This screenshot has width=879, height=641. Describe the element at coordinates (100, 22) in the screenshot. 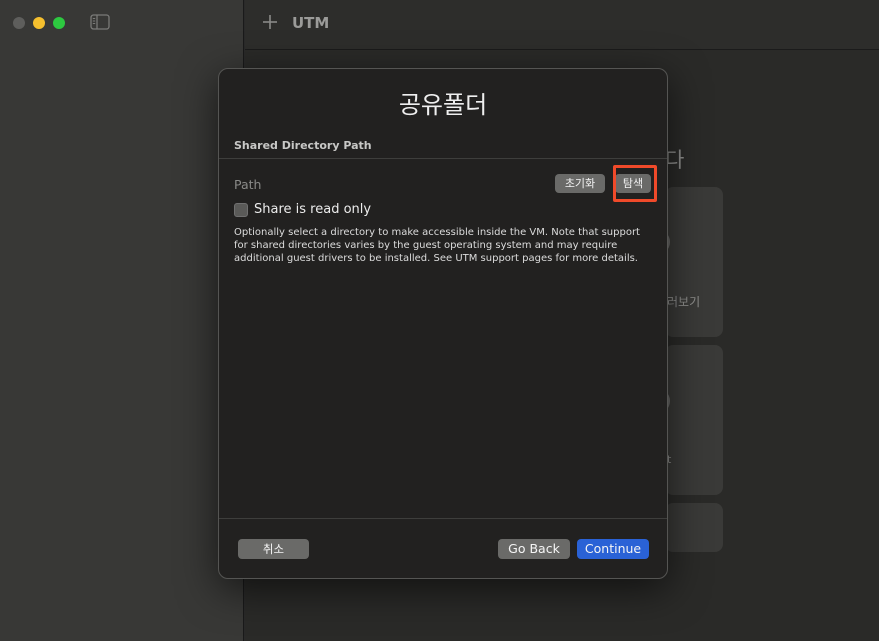

I see `sidebar-toggle-icon` at that location.